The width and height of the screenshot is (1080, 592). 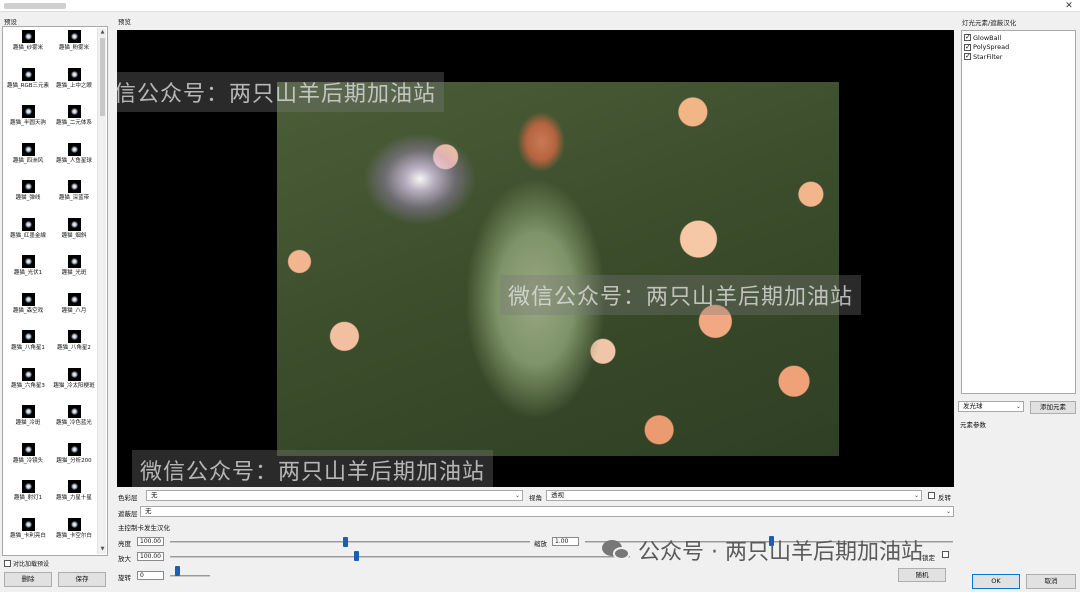 I want to click on close-icon: ✕, so click(x=1069, y=6).